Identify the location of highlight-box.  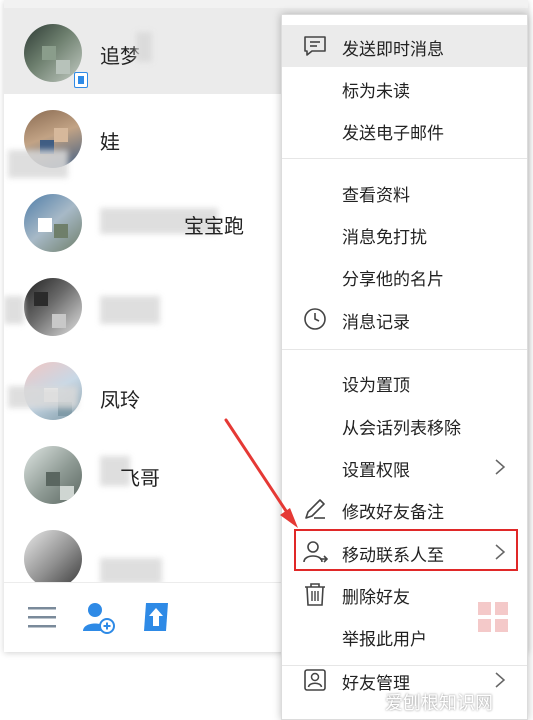
(406, 550).